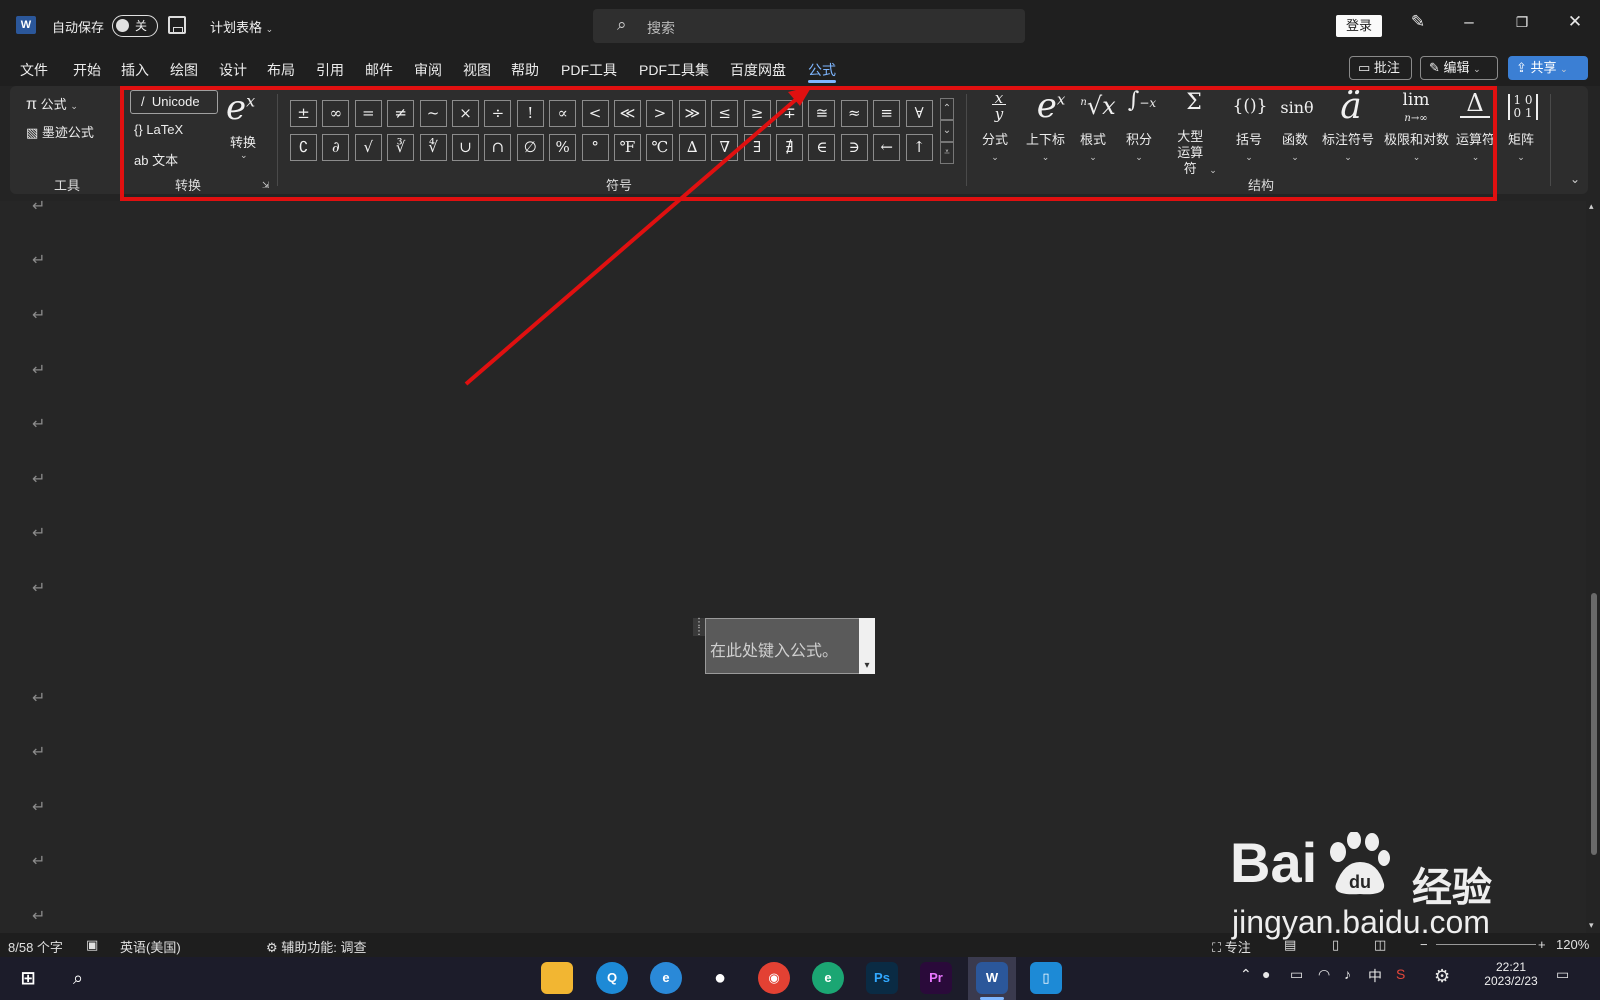 This screenshot has width=1600, height=1000. I want to click on ink-equation-button: ▧ 墨迹公式, so click(60, 131).